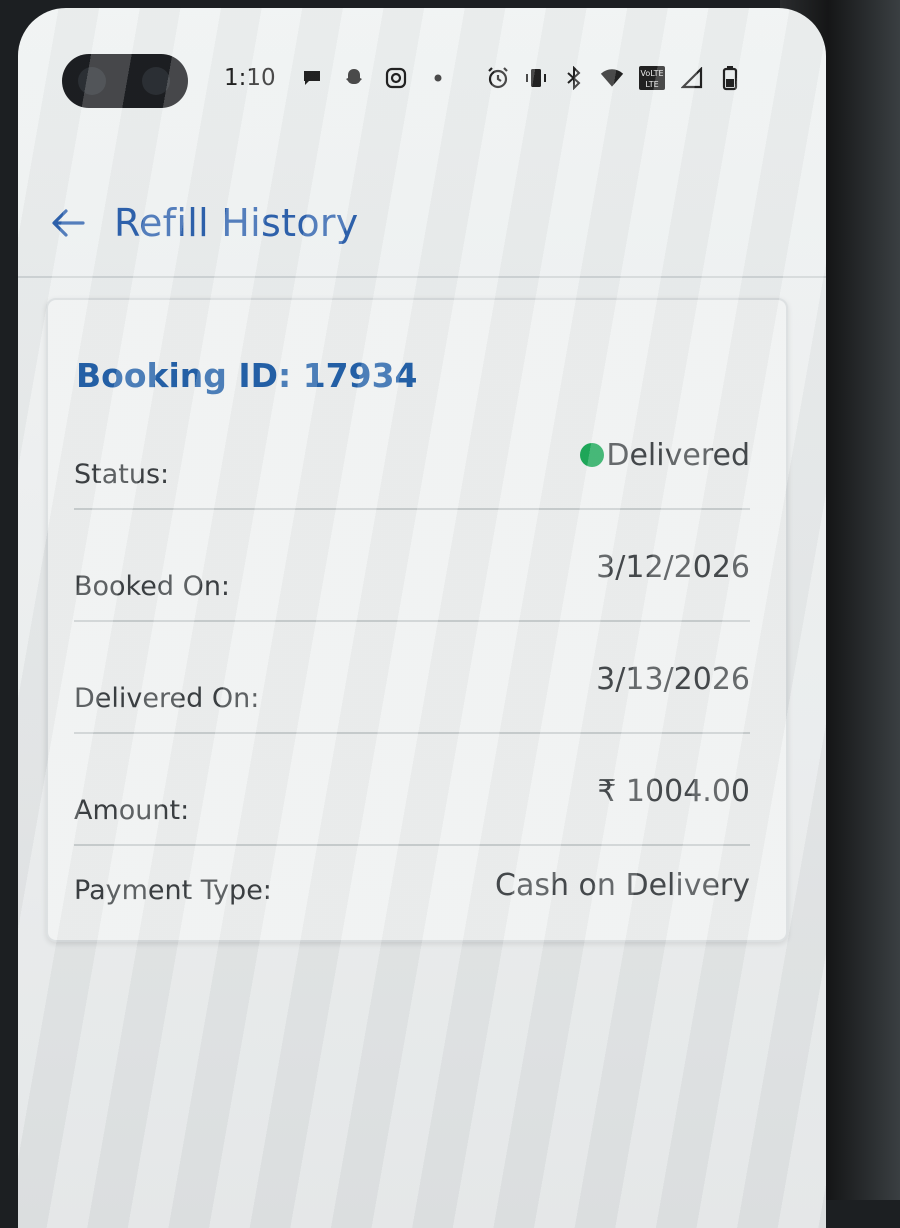  What do you see at coordinates (673, 567) in the screenshot?
I see `booked-on-value: 3/12/2026` at bounding box center [673, 567].